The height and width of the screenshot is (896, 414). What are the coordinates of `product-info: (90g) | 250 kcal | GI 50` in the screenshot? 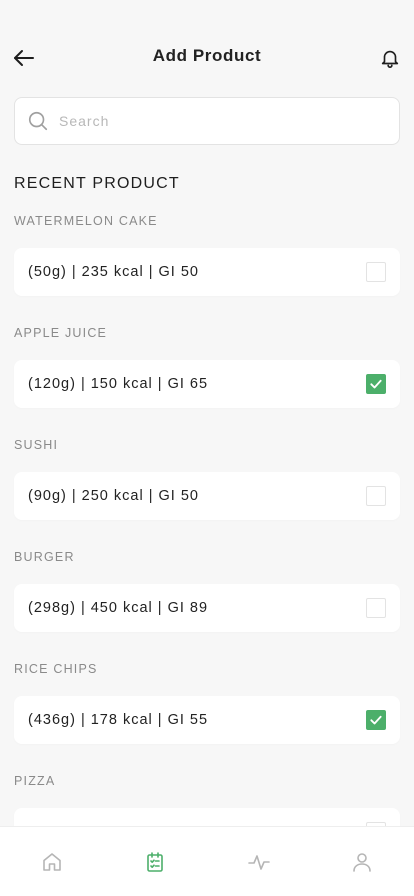 It's located at (113, 496).